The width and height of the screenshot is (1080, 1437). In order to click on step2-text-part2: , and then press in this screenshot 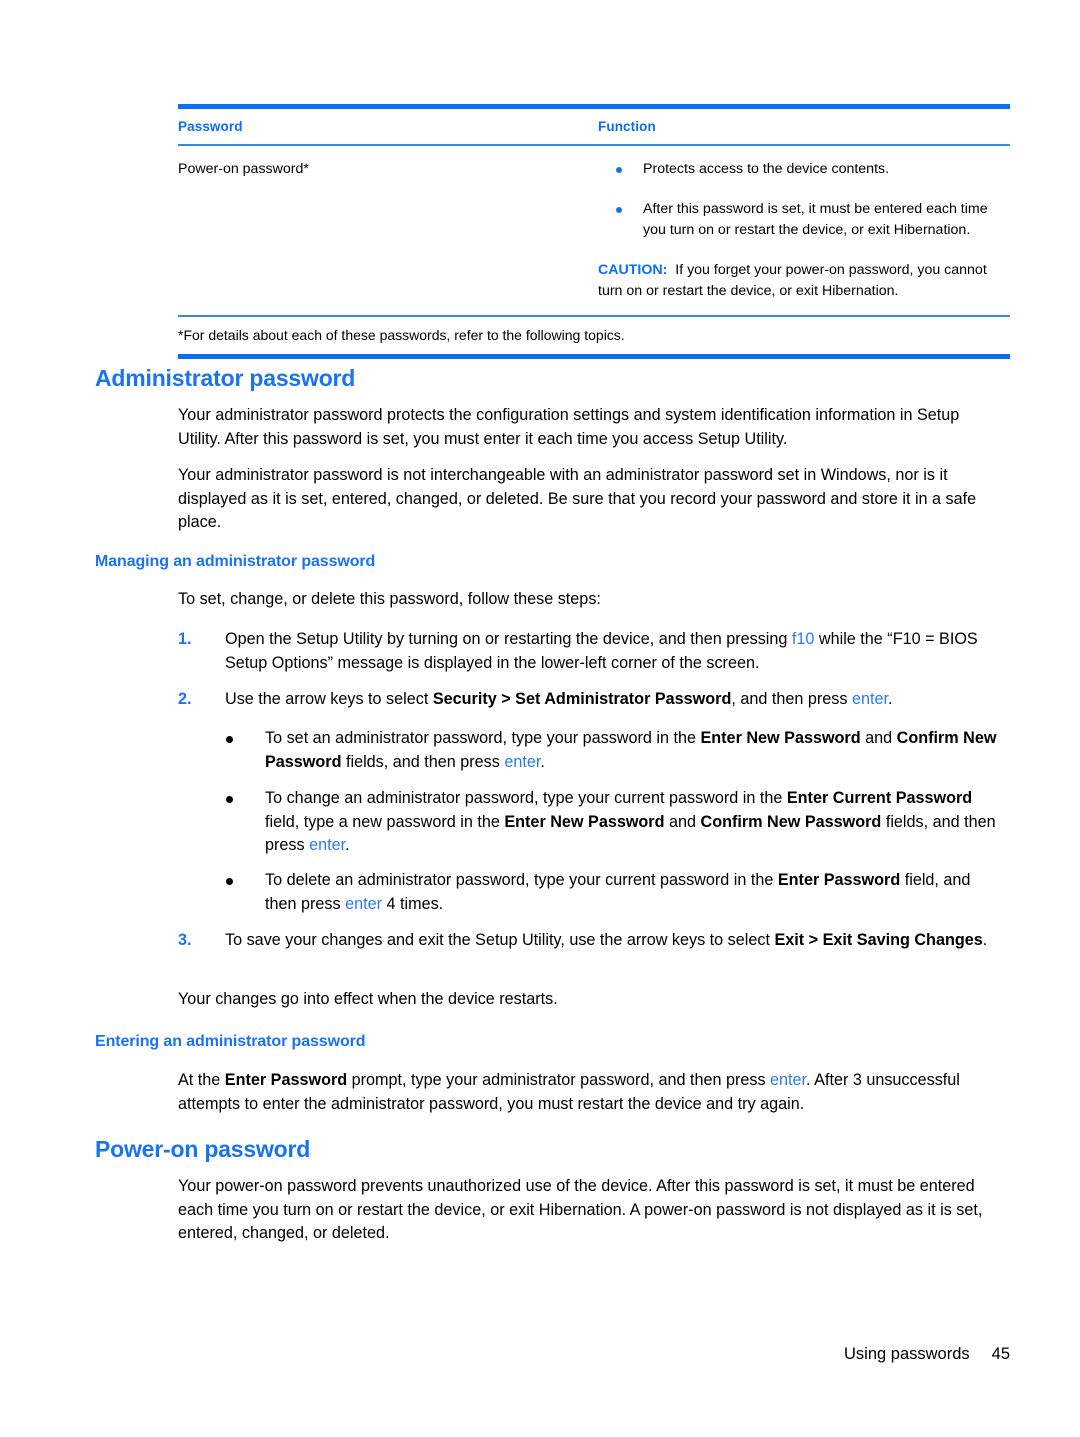, I will do `click(791, 699)`.